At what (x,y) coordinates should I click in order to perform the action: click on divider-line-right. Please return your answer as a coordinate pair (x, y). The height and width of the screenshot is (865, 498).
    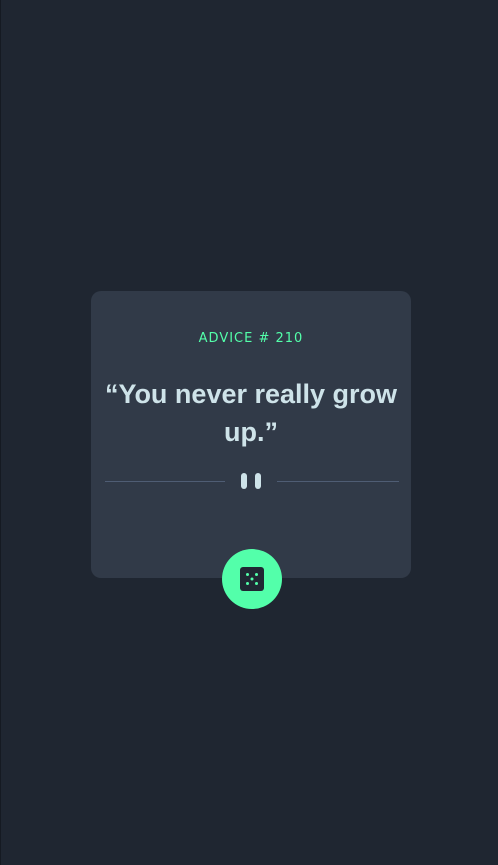
    Looking at the image, I should click on (338, 481).